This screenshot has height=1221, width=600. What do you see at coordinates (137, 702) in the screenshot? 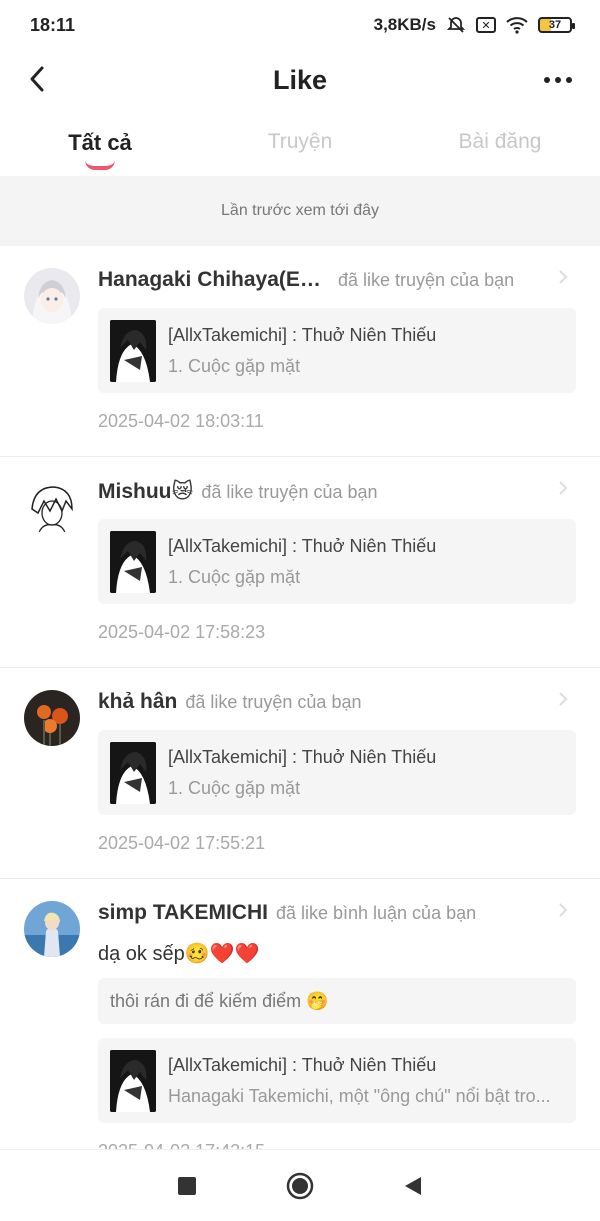
I see `username: khả hân` at bounding box center [137, 702].